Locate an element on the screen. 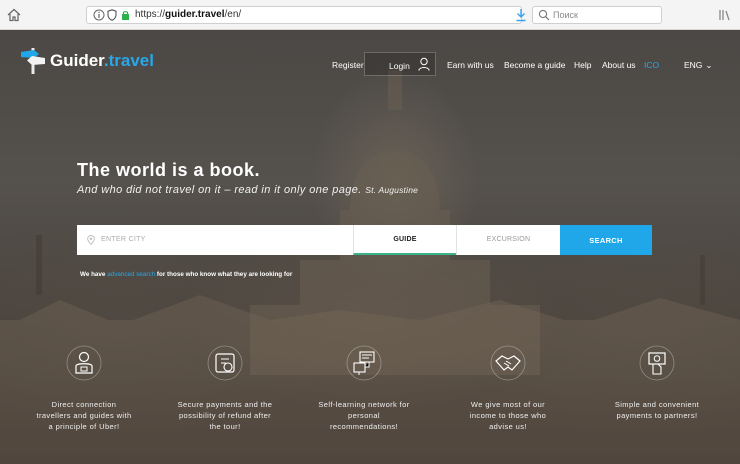 The height and width of the screenshot is (464, 740). language-label: ENG is located at coordinates (693, 65).